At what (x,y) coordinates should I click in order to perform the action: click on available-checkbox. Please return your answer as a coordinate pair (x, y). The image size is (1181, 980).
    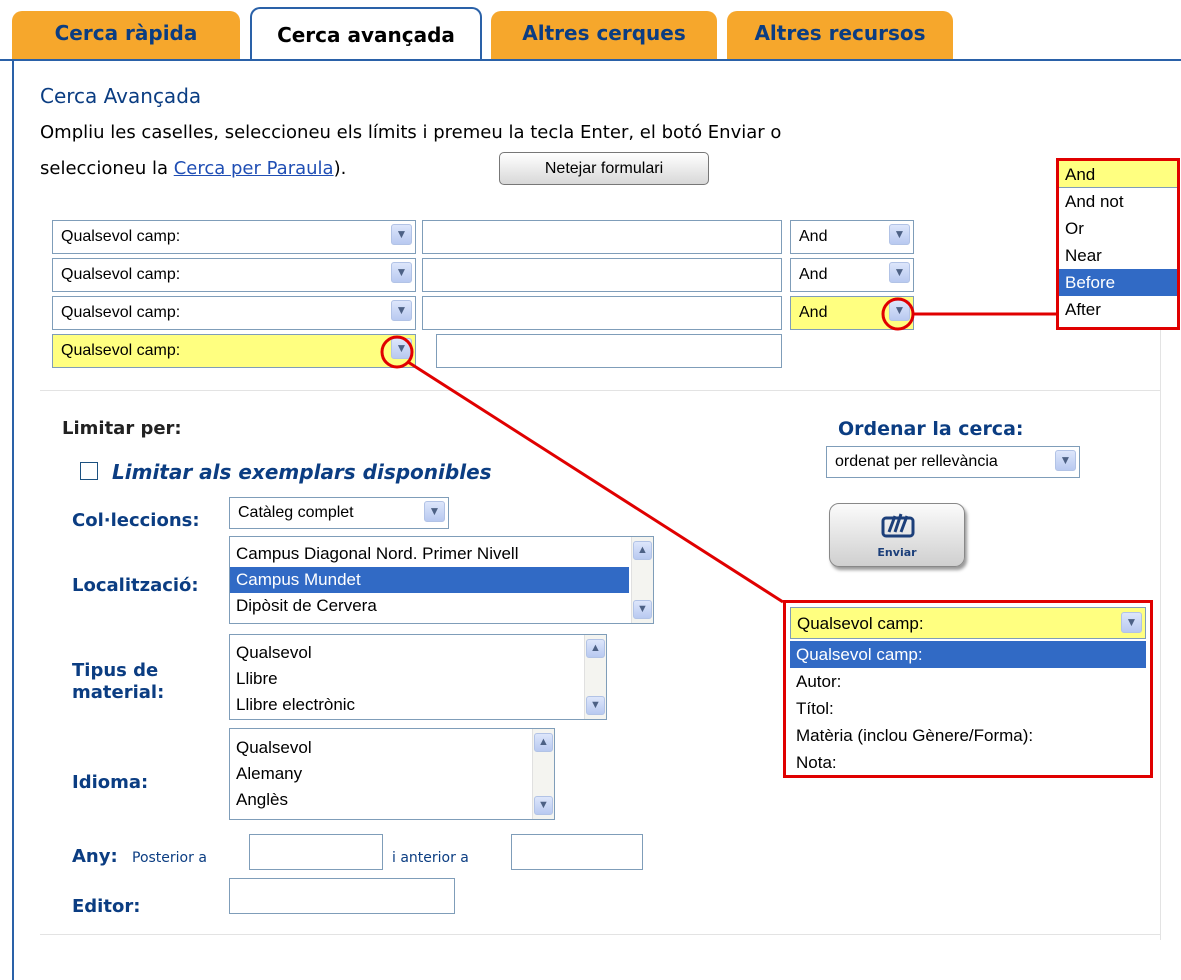
    Looking at the image, I should click on (89, 471).